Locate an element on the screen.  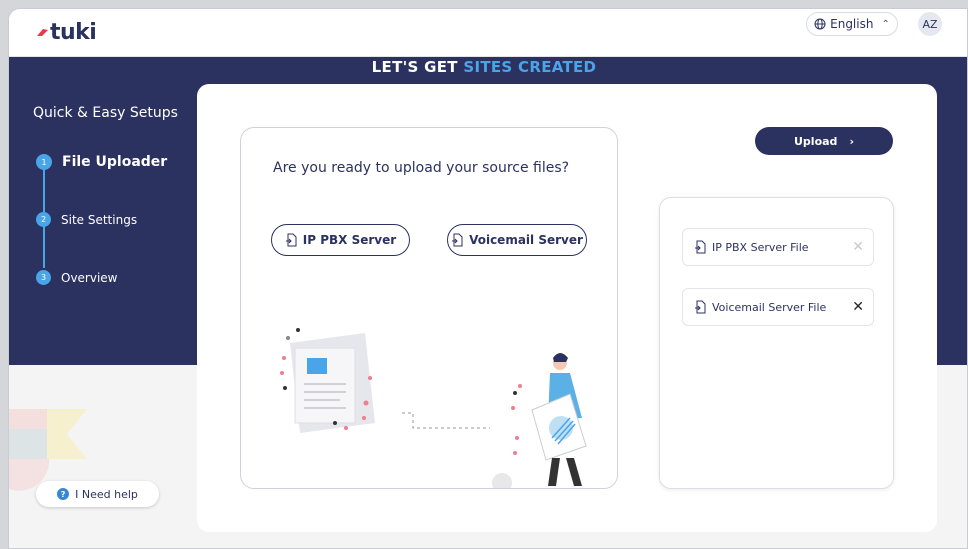
upload-button: Upload › is located at coordinates (824, 141).